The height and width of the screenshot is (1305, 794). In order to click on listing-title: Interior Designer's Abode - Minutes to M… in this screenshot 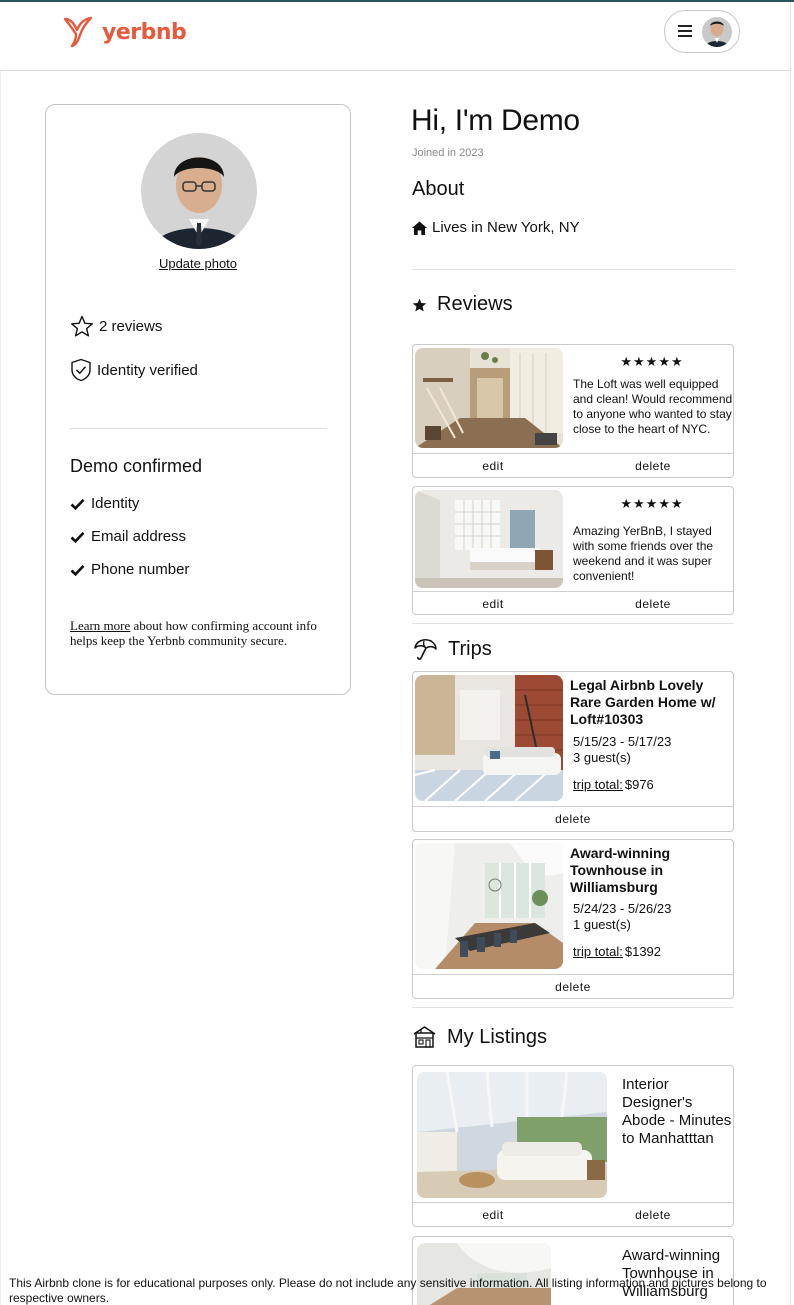, I will do `click(677, 1112)`.